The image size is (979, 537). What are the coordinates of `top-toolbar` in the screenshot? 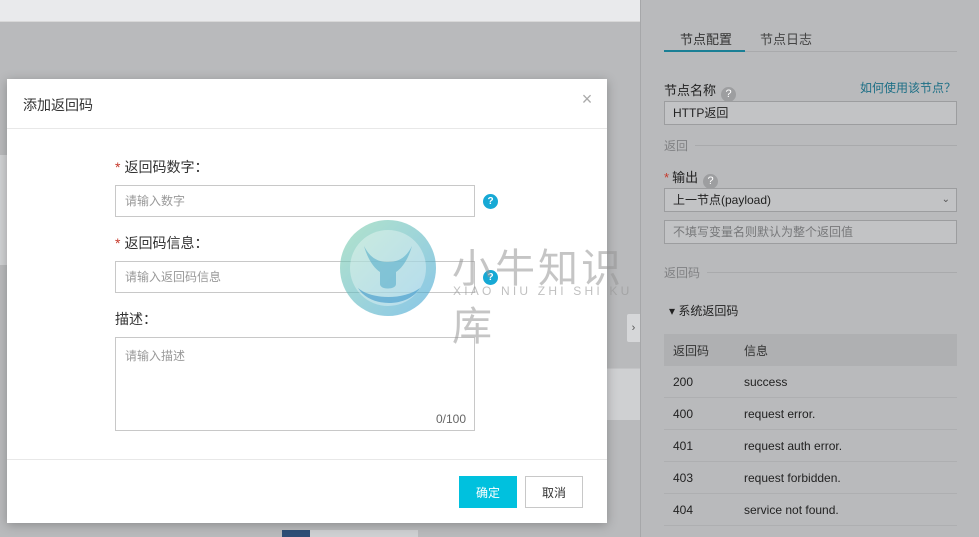 It's located at (320, 11).